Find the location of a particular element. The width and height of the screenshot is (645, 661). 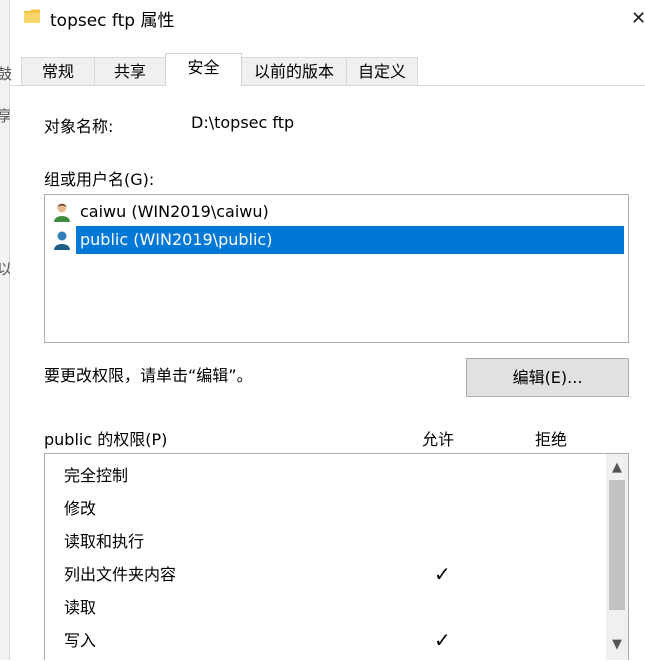

permission-name: 列出文件夹内容 is located at coordinates (120, 574).